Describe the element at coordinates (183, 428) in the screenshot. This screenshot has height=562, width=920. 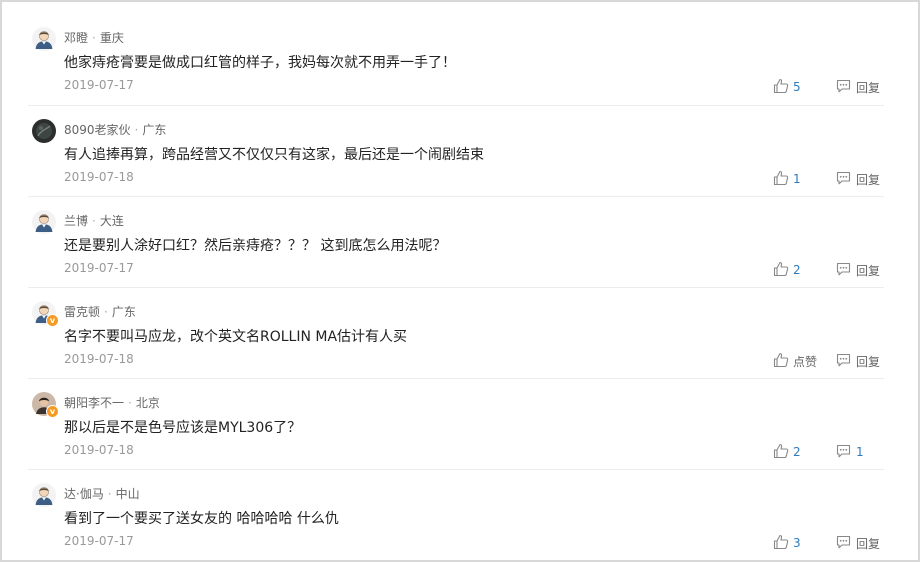
I see `comment-text: 那以后是不是色号应该是MYL306了？` at that location.